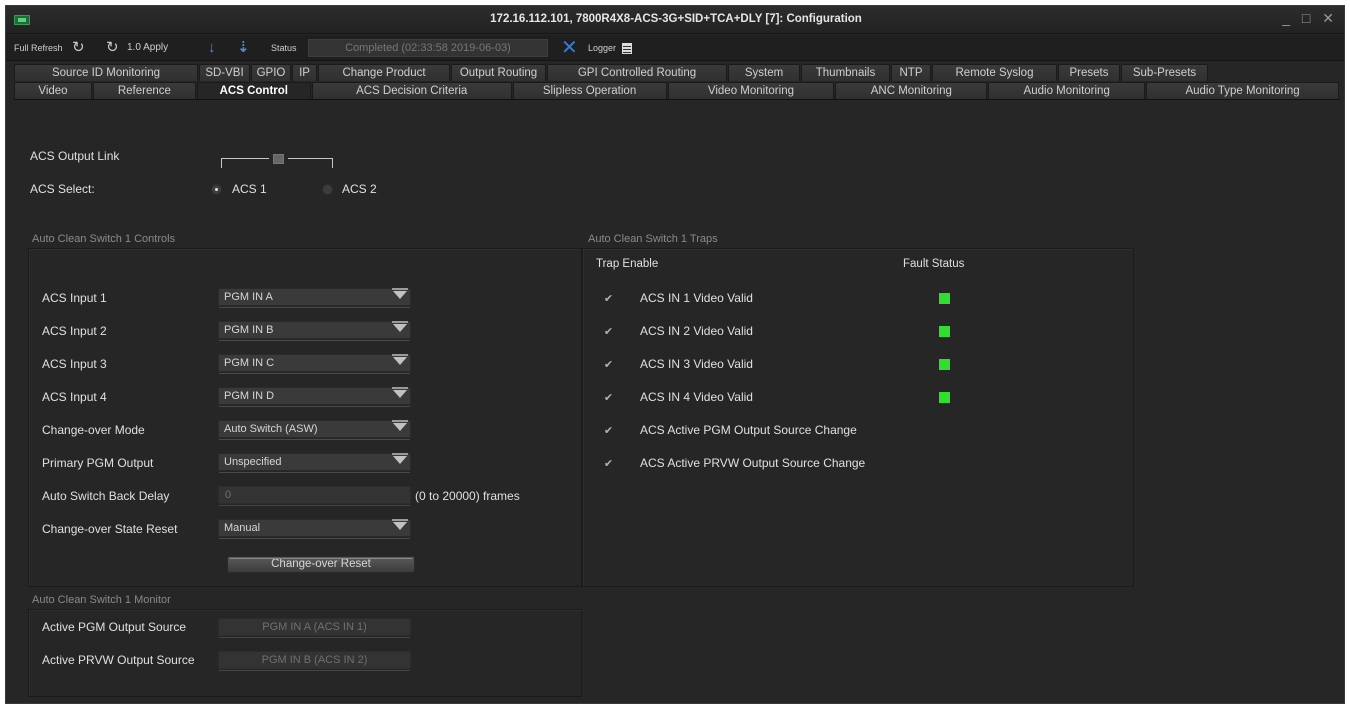 Image resolution: width=1350 pixels, height=704 pixels. I want to click on change-over-mode-dropdown: Auto Switch (ASW), so click(314, 430).